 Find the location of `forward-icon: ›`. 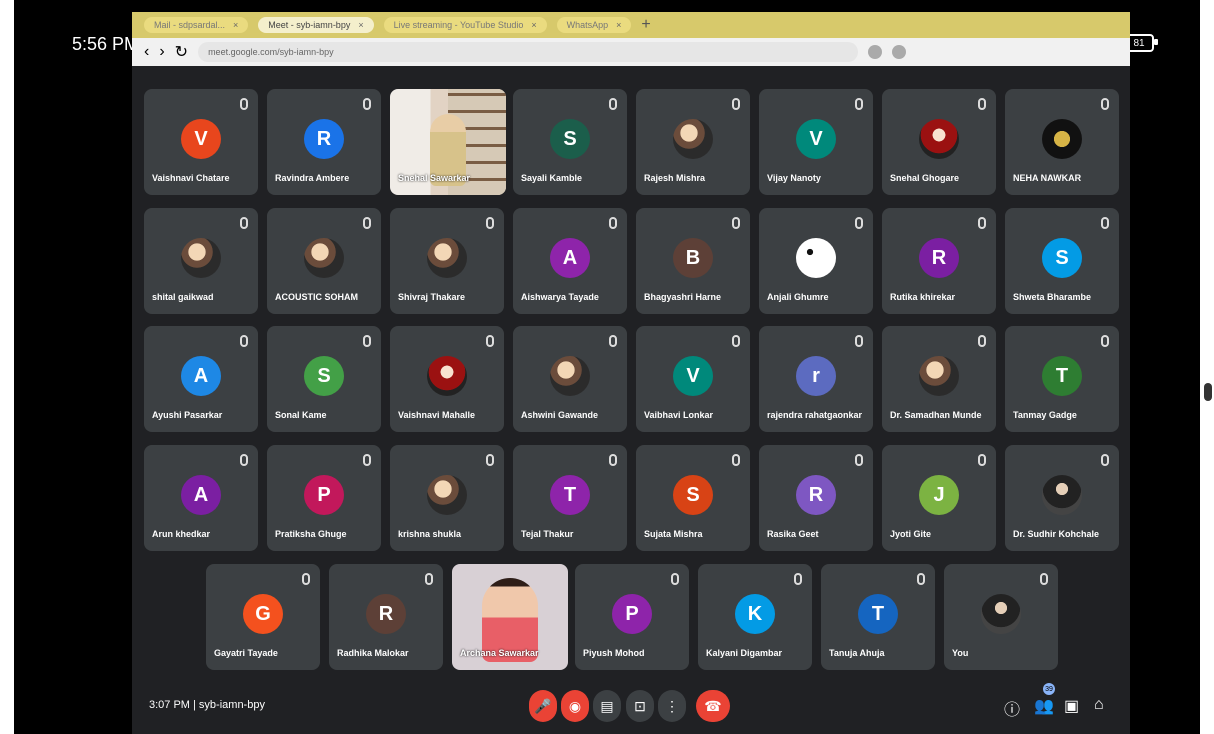

forward-icon: › is located at coordinates (161, 52).